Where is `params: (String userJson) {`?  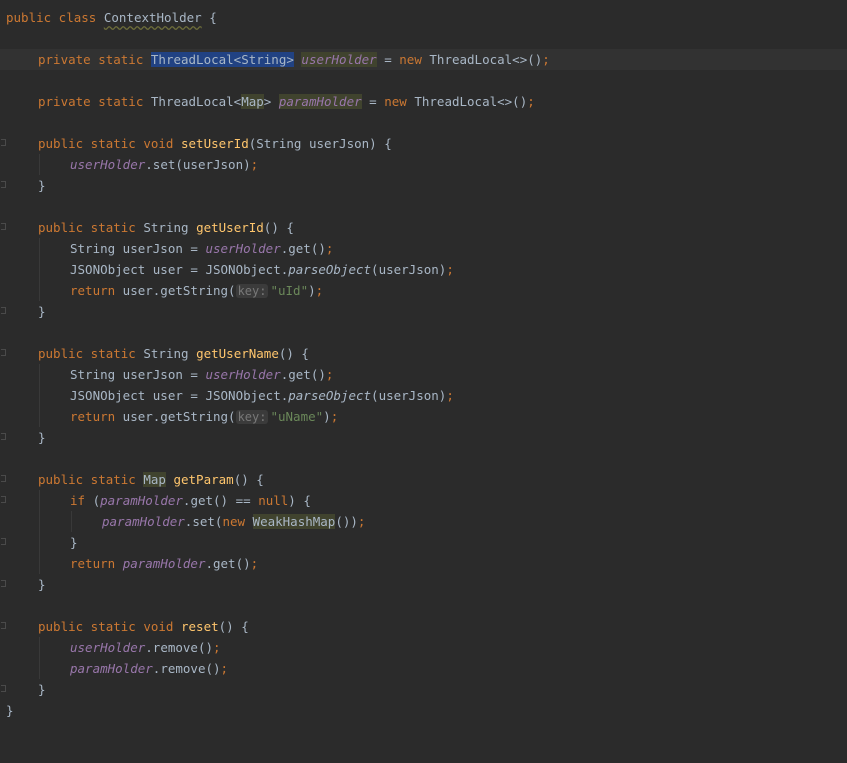
params: (String userJson) { is located at coordinates (320, 143).